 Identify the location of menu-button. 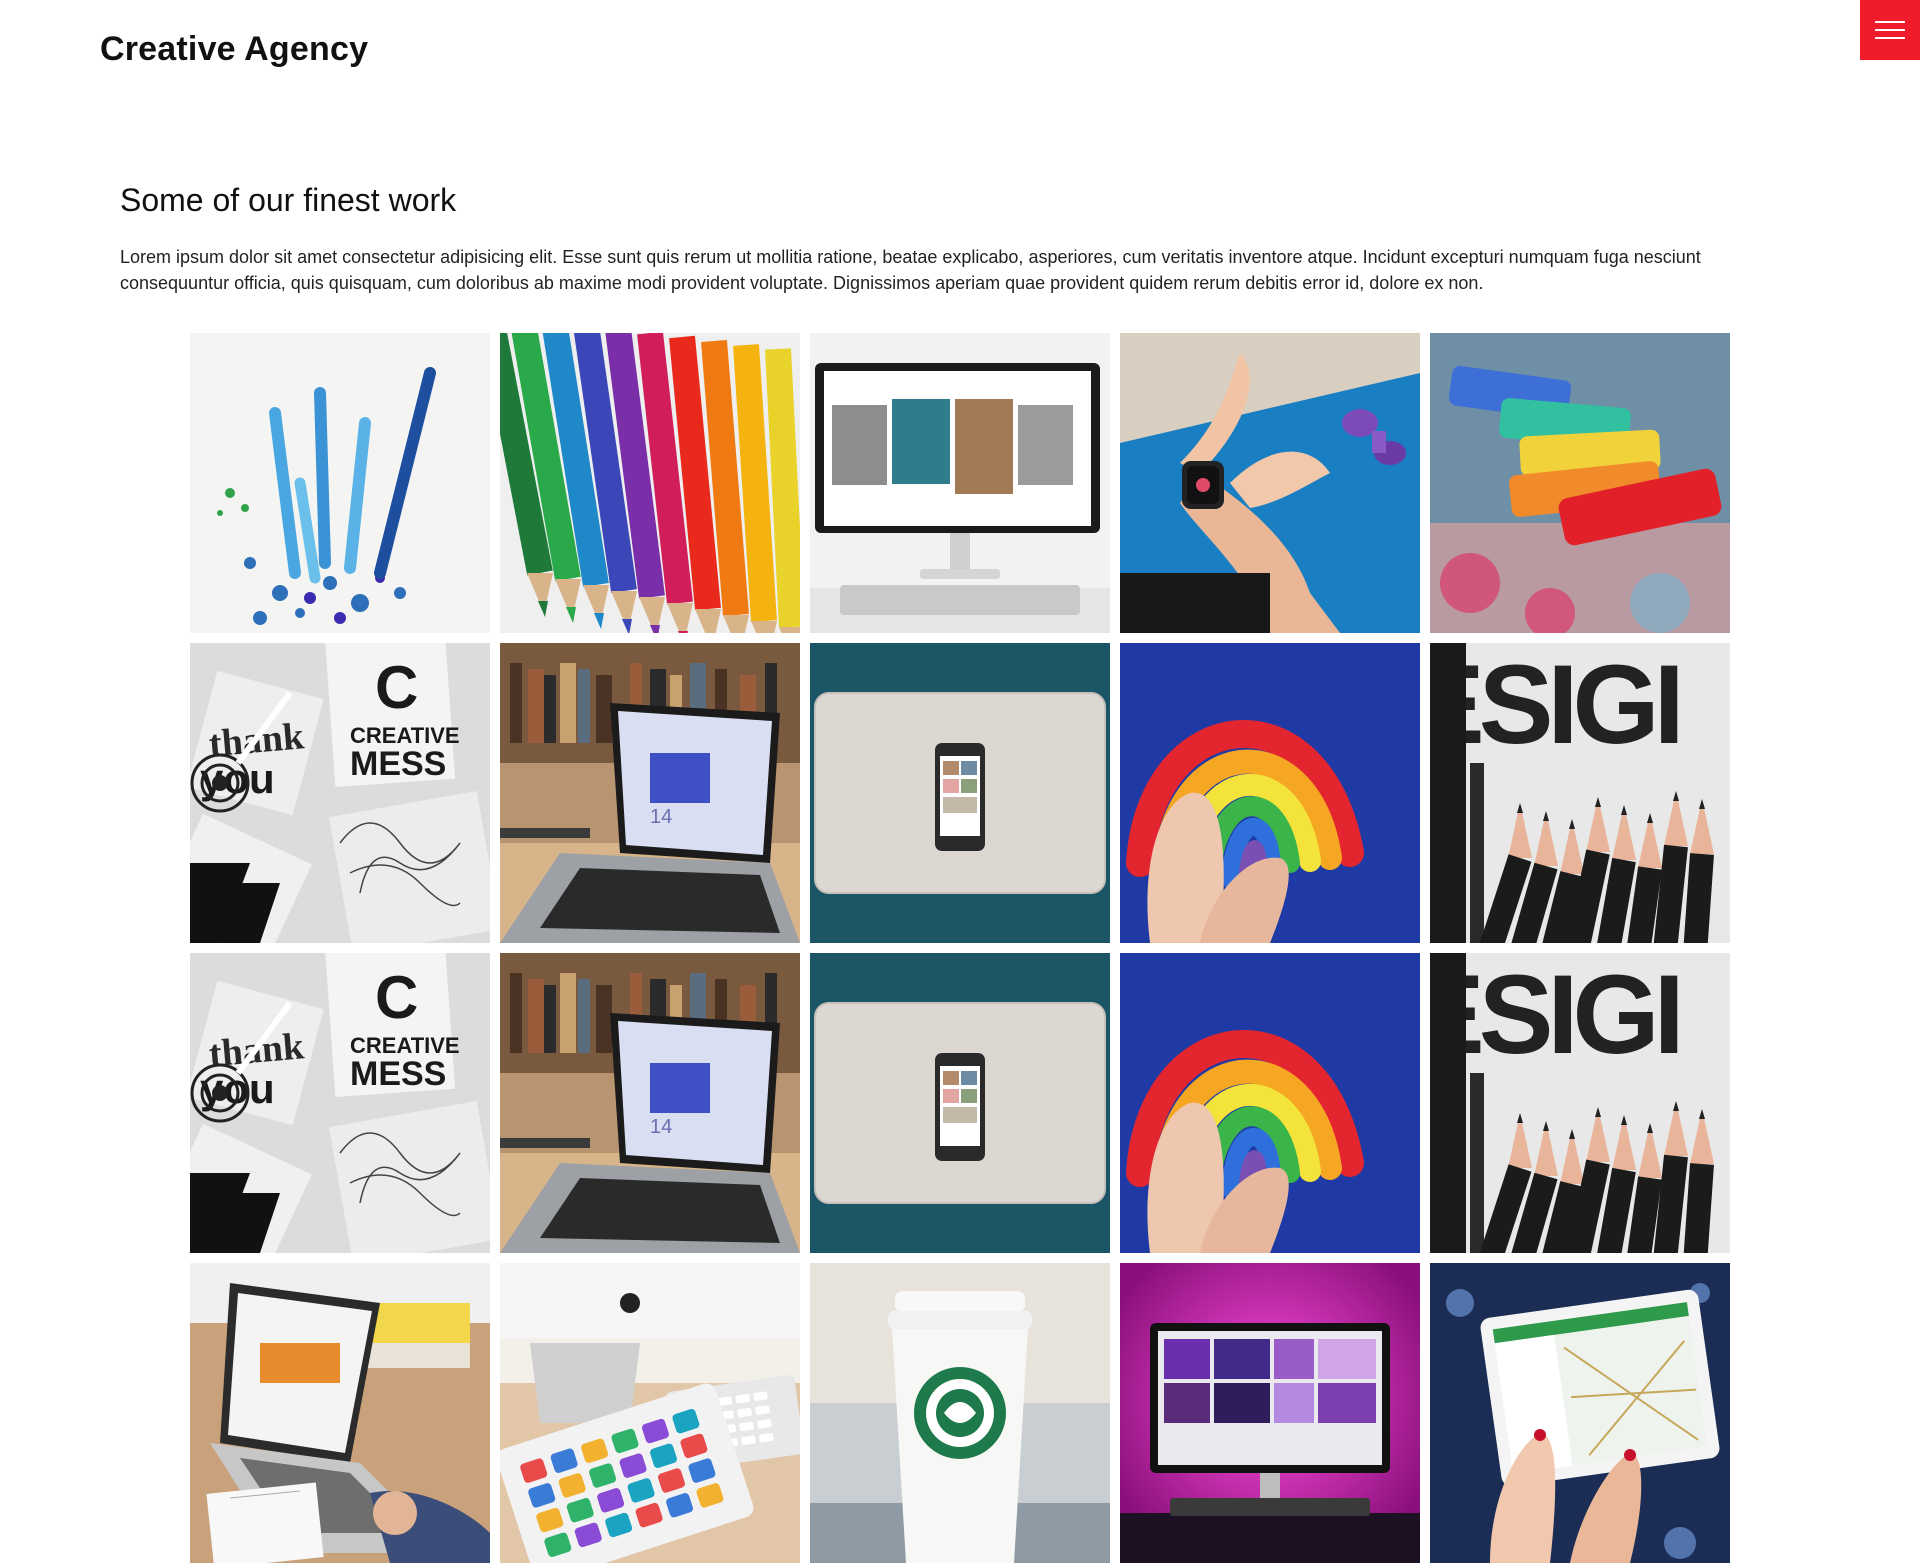
(1890, 30).